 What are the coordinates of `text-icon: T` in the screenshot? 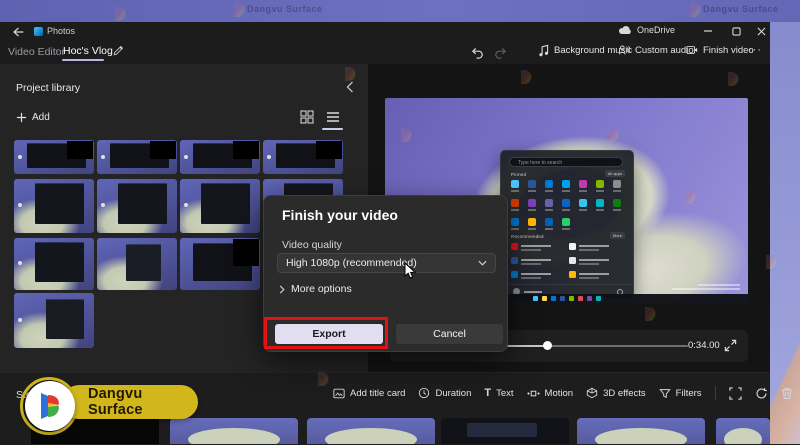 It's located at (488, 392).